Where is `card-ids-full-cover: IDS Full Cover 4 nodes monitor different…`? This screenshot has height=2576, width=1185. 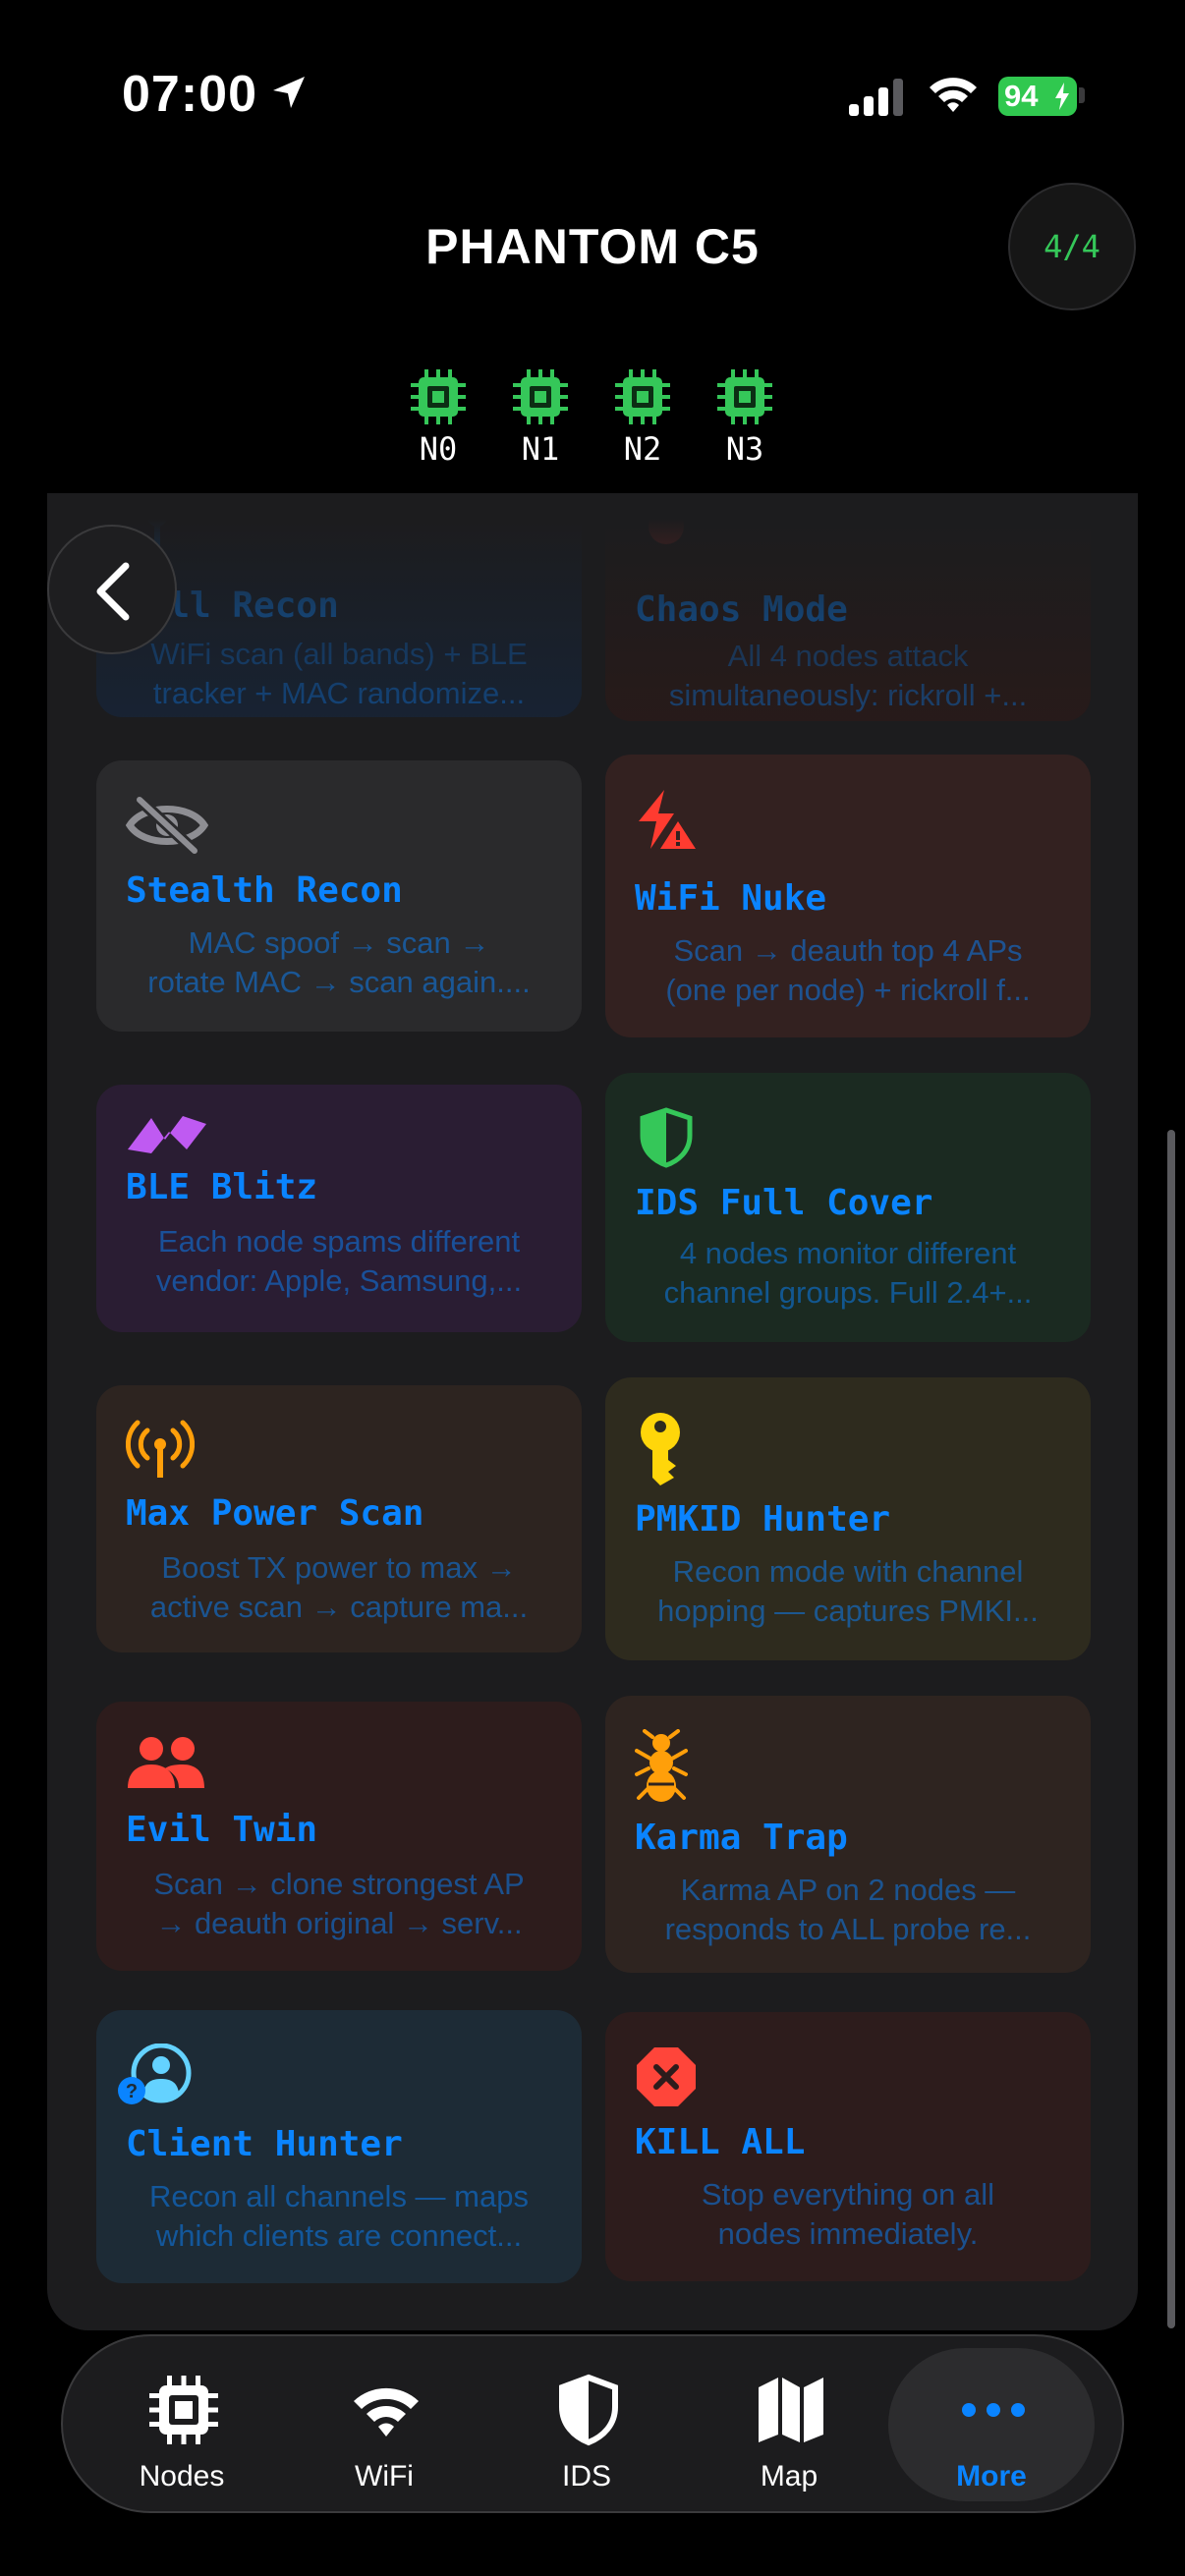 card-ids-full-cover: IDS Full Cover 4 nodes monitor different… is located at coordinates (848, 1207).